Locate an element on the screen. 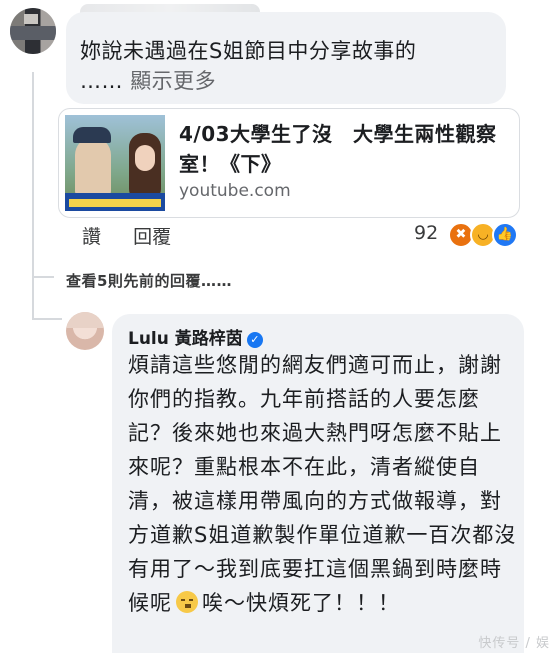  comment-bubble: 妳說未遇過在S姐節目中分享故事的 …… 顯示更多 is located at coordinates (286, 58).